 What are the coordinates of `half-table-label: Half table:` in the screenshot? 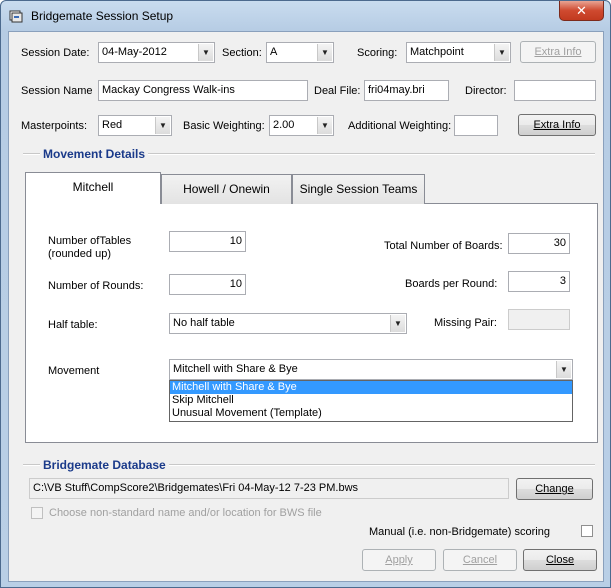 It's located at (73, 325).